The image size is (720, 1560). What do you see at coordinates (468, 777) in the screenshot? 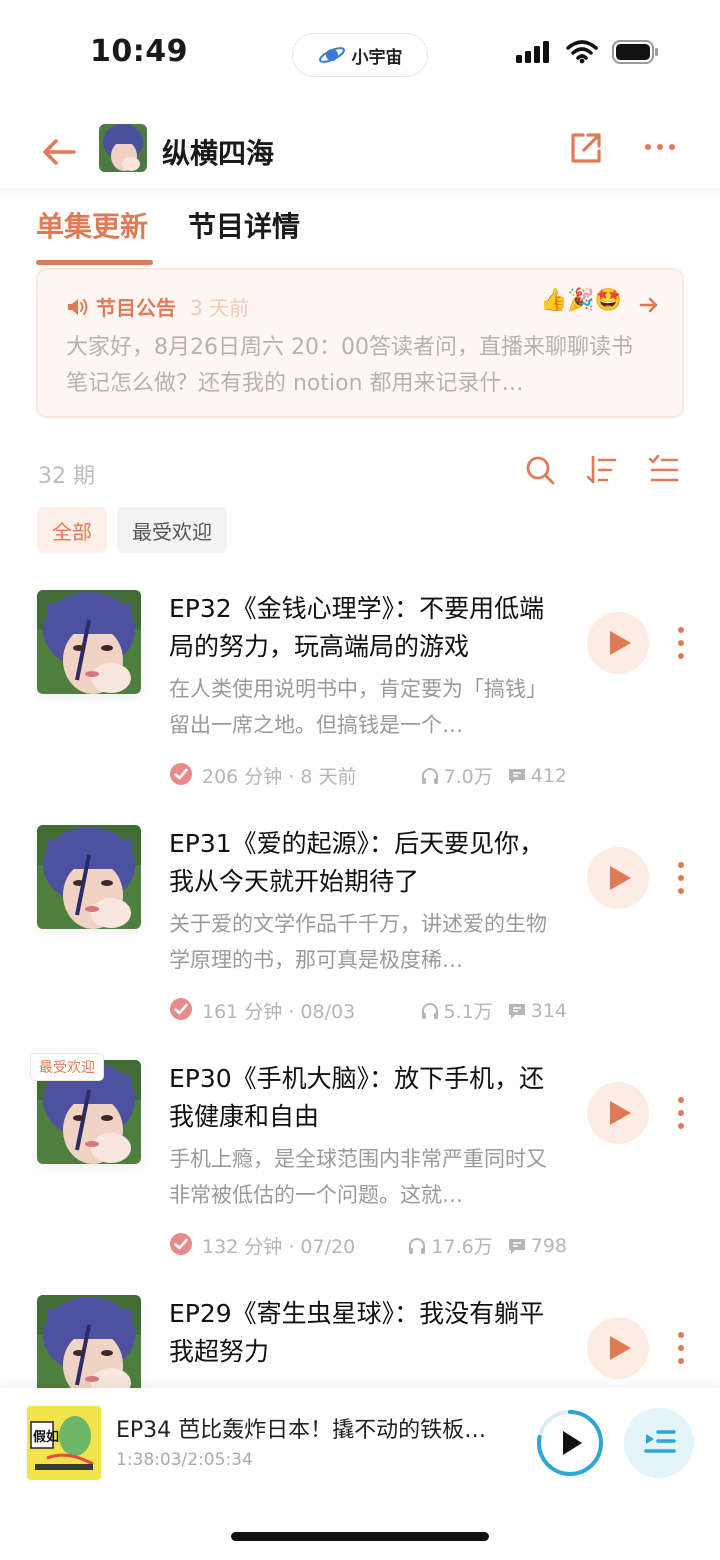
I see `play-count: 7.0万` at bounding box center [468, 777].